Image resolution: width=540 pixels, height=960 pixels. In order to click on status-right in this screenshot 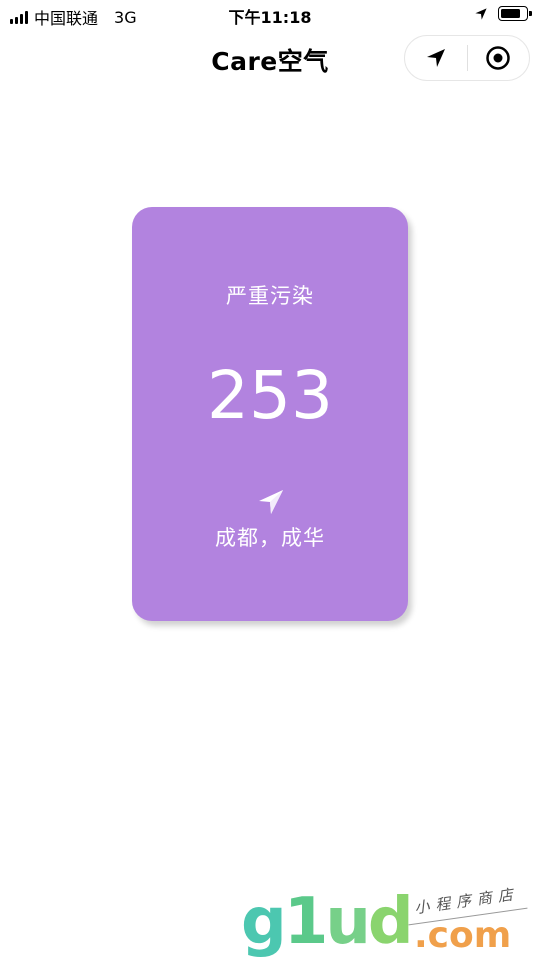, I will do `click(503, 13)`.